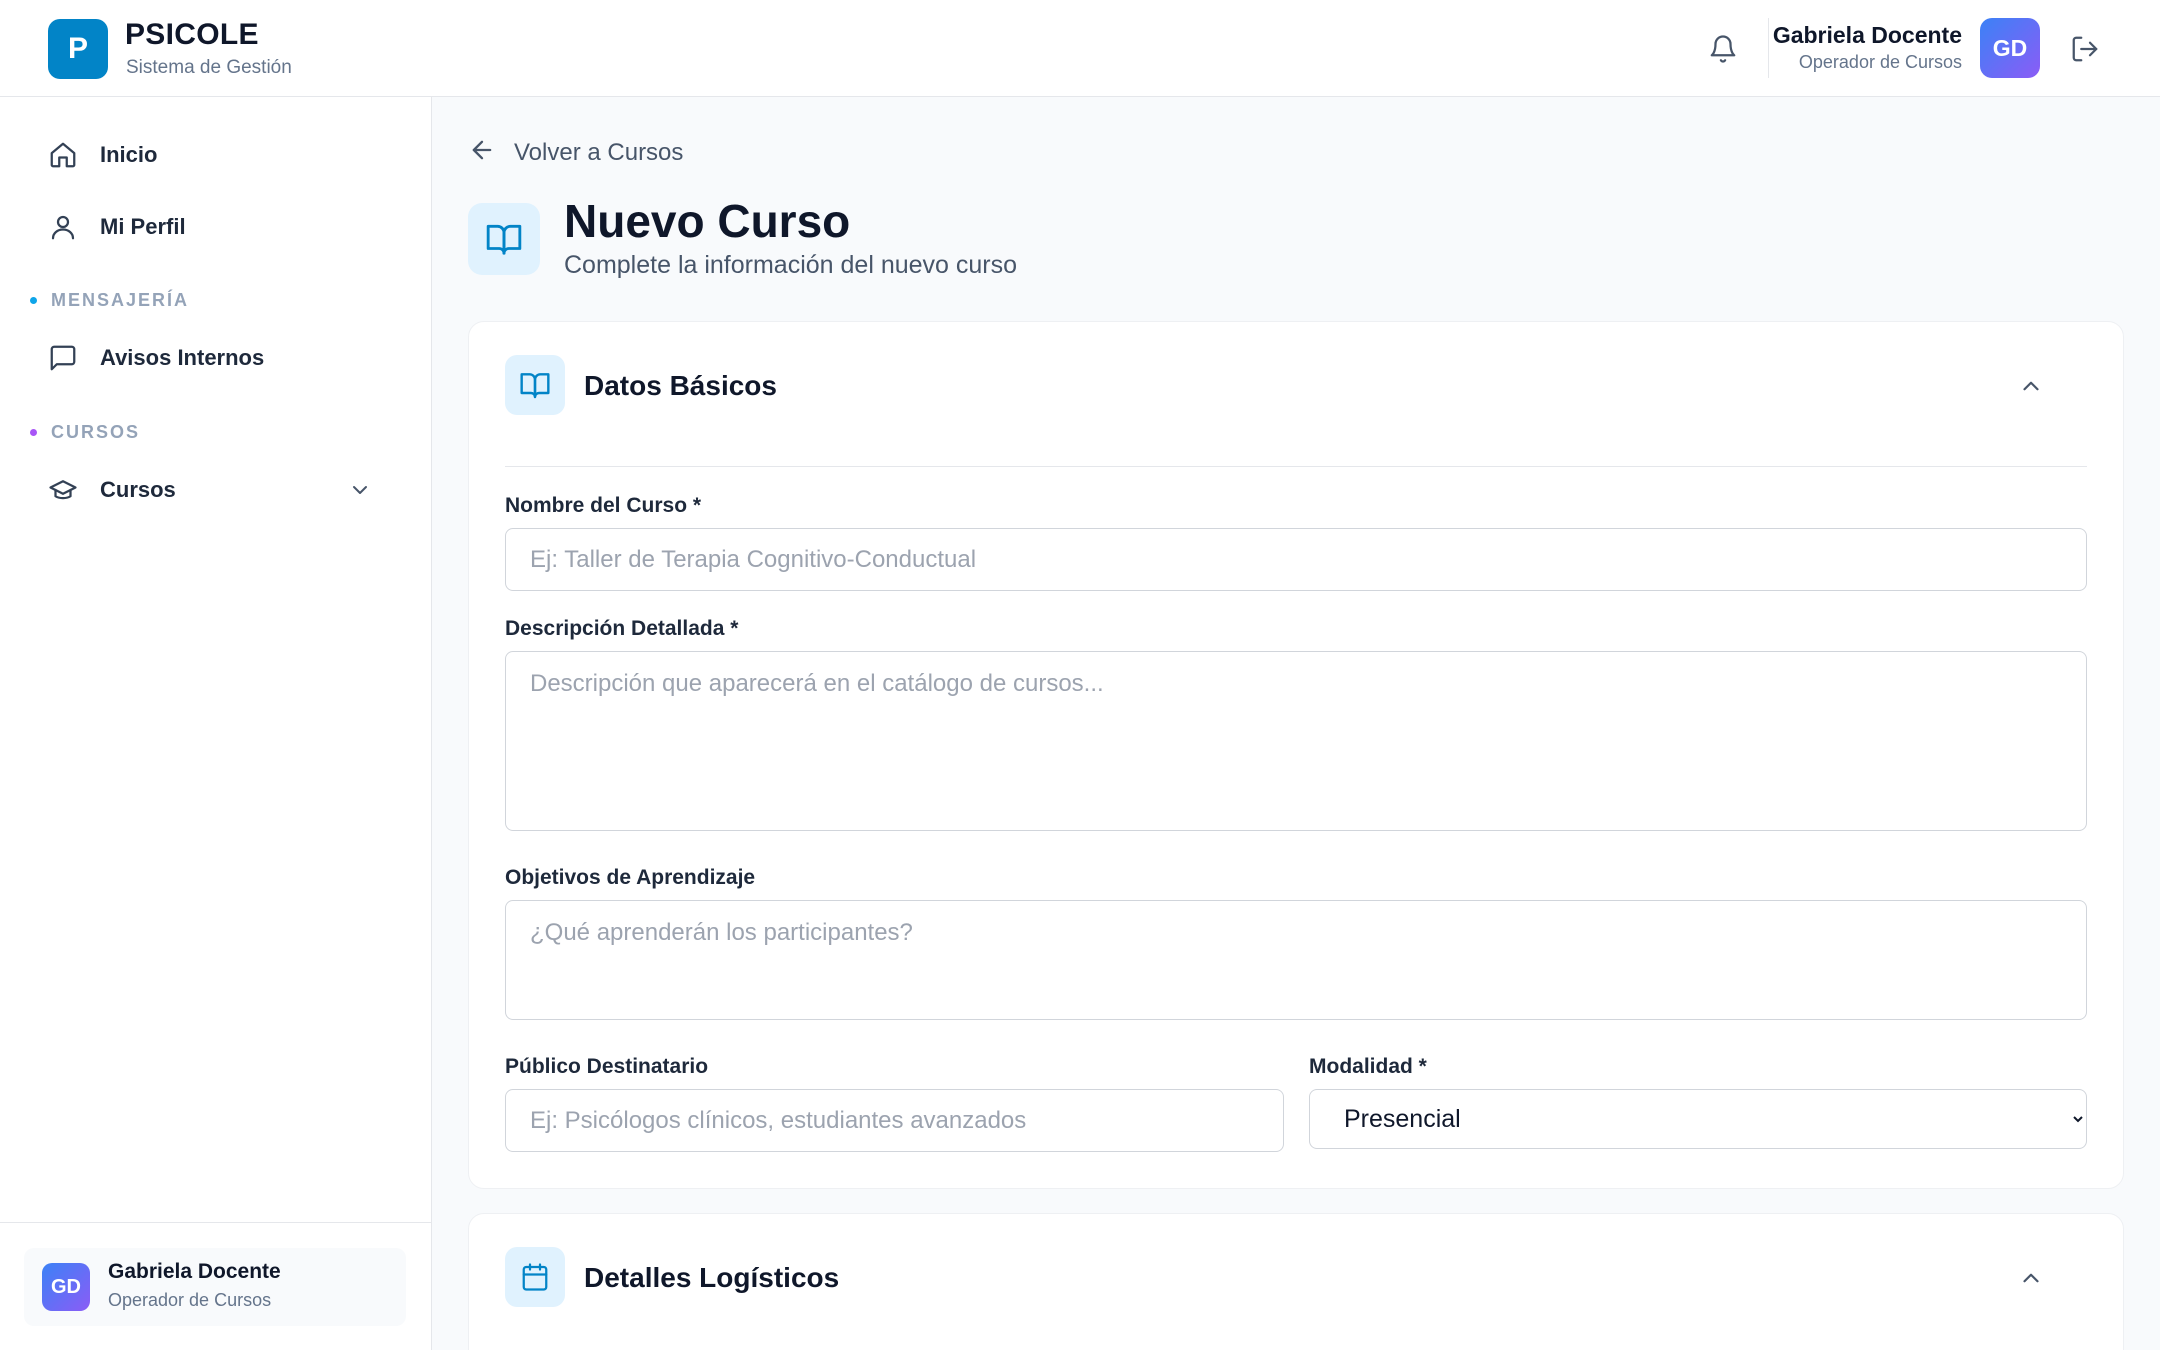 The height and width of the screenshot is (1350, 2160). Describe the element at coordinates (603, 505) in the screenshot. I see `course-name-label: Nombre del Curso *` at that location.